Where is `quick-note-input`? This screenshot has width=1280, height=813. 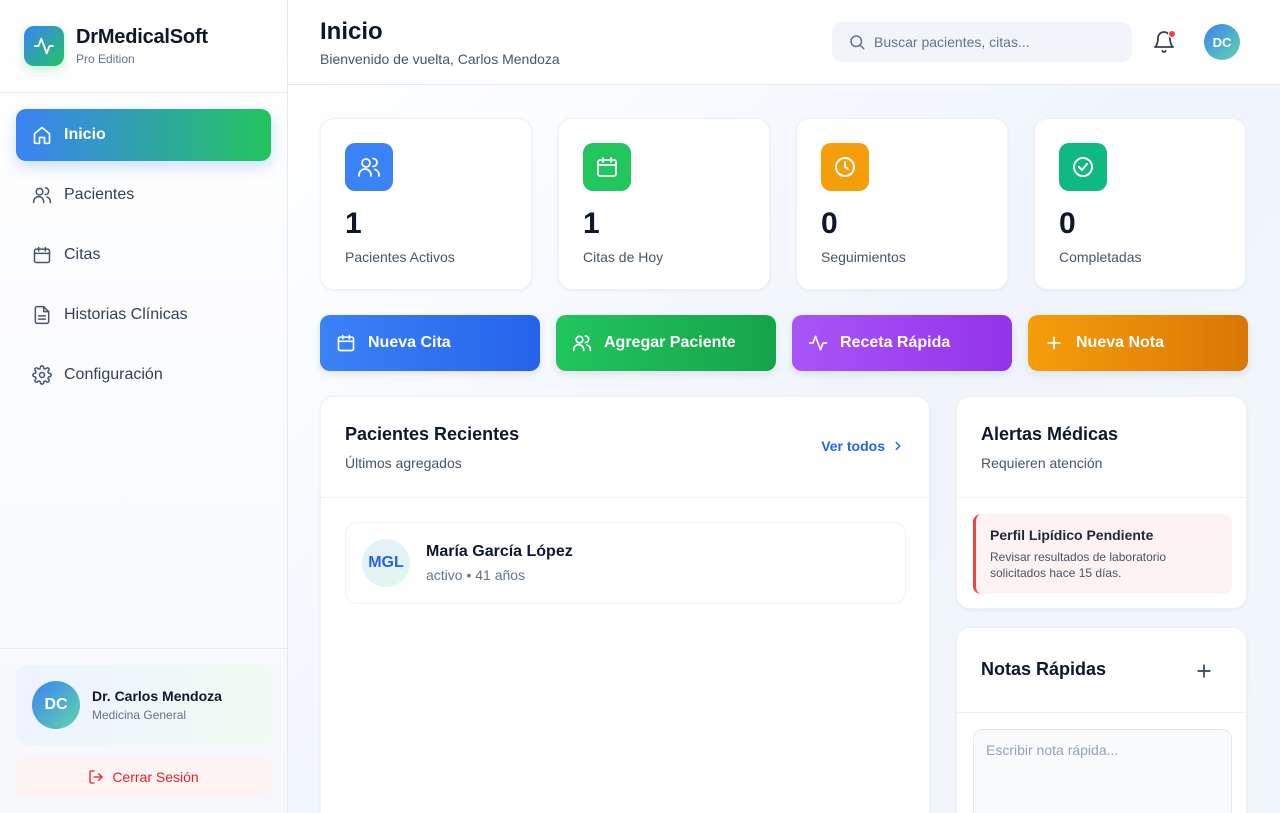 quick-note-input is located at coordinates (1102, 771).